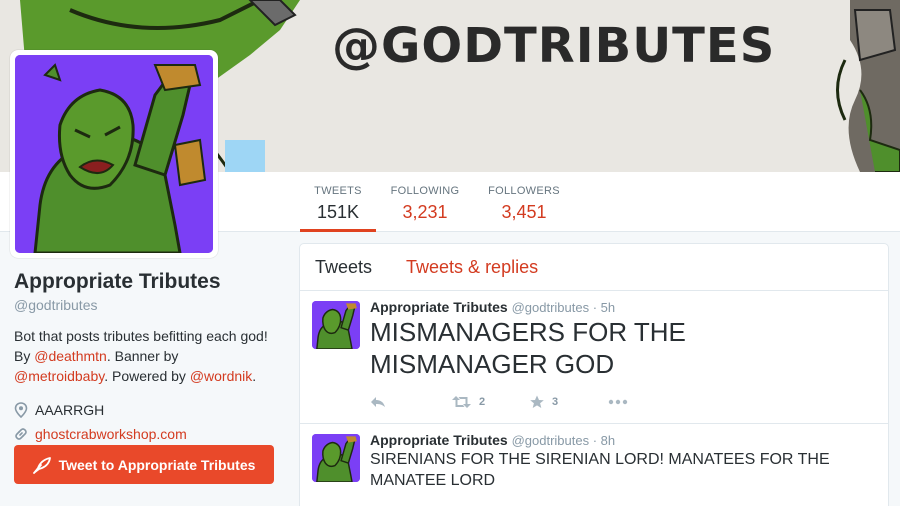  What do you see at coordinates (528, 348) in the screenshot?
I see `tweet-text: MISMANAGERS FOR THE MISMANAGER GOD` at bounding box center [528, 348].